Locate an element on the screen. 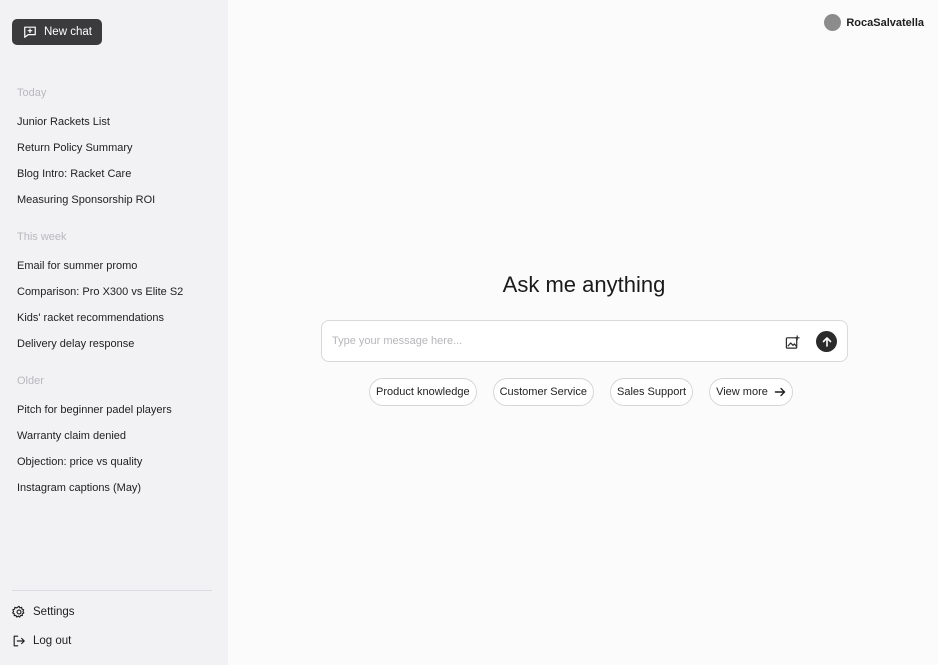 The image size is (938, 665). user-menu: RocaSalvatella is located at coordinates (874, 22).